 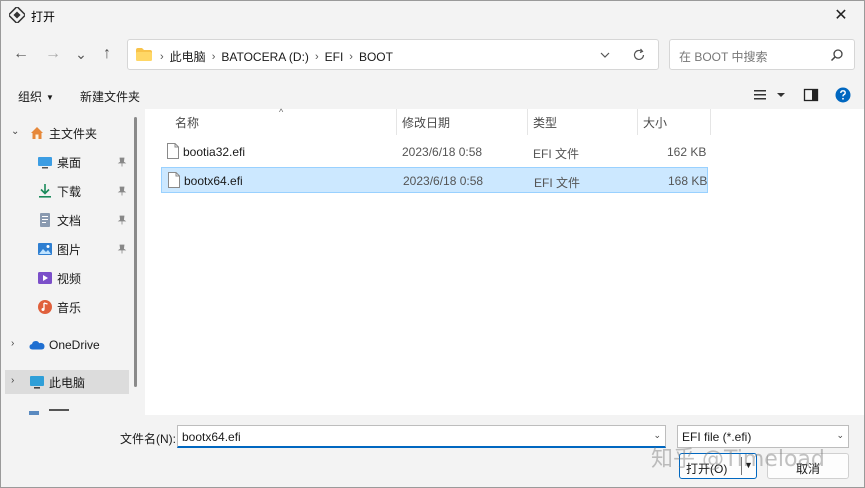 I want to click on address-bar: › 此电脑 › BATOCERA (D:) › EFI › BOOT, so click(x=393, y=54).